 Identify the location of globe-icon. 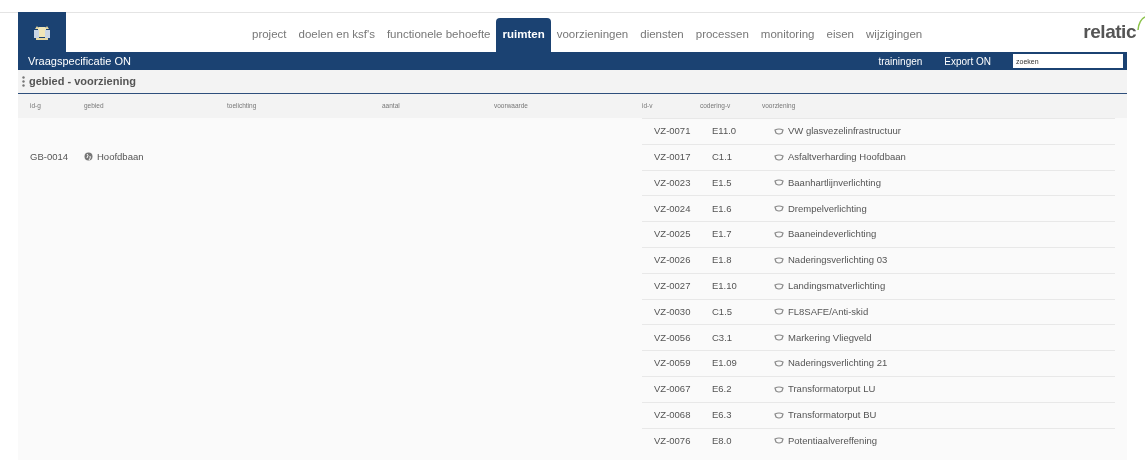
(88, 157).